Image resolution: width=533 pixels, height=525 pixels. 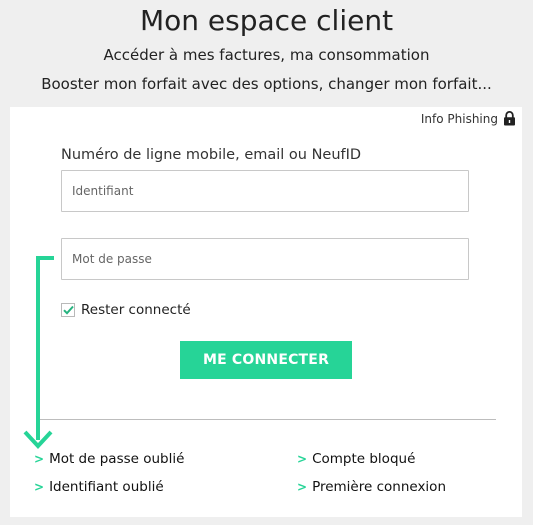 I want to click on divider, so click(x=268, y=419).